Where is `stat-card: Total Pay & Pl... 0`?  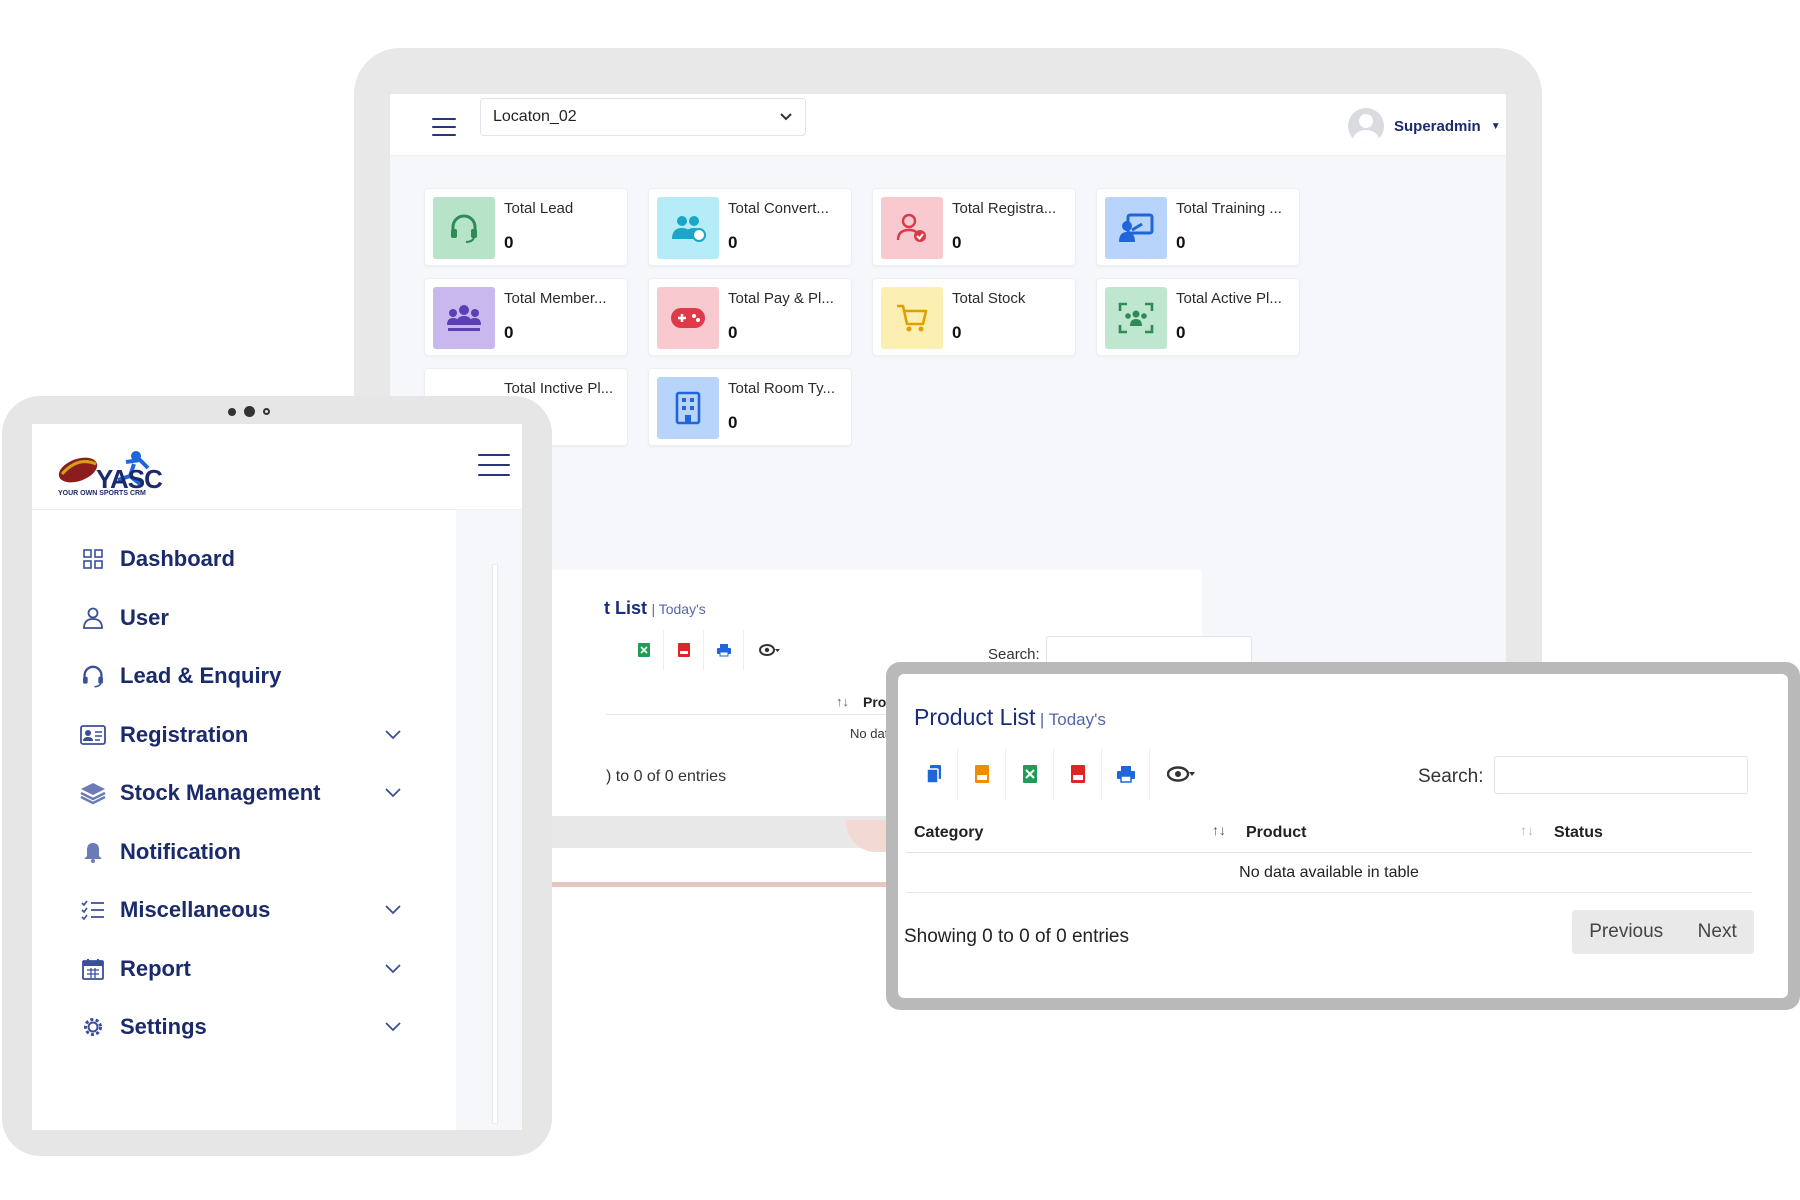
stat-card: Total Pay & Pl... 0 is located at coordinates (750, 317).